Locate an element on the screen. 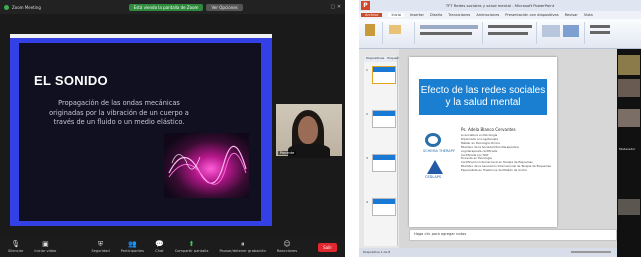 This screenshot has width=641, height=257. record-button: ⏸ Pausar/detener grabación is located at coordinates (243, 247).